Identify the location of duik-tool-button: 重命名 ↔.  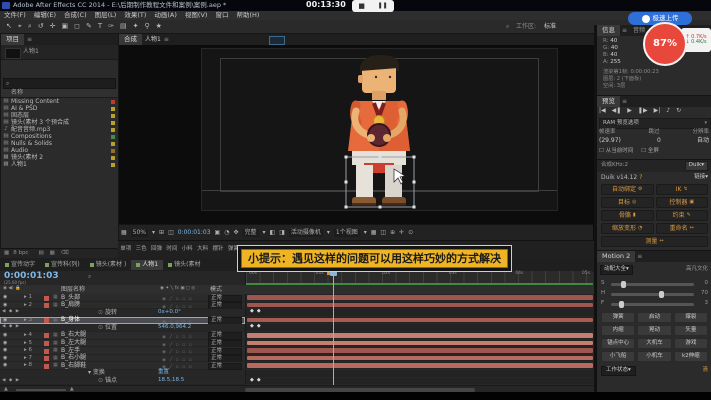
(681, 228).